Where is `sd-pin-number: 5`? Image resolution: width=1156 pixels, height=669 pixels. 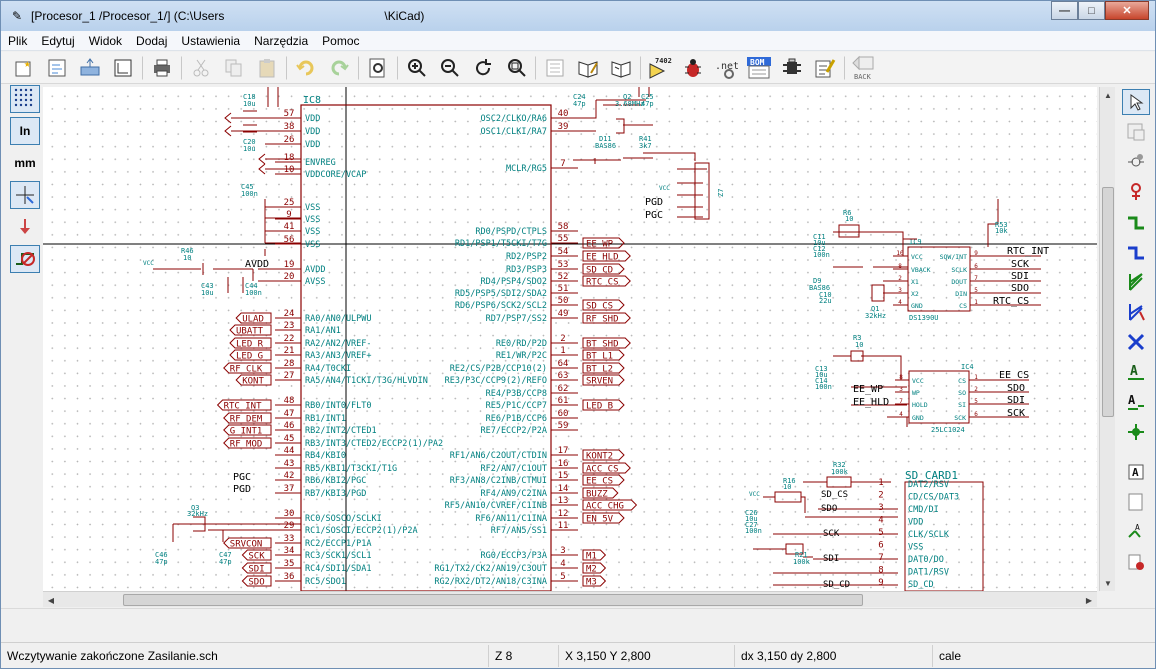 sd-pin-number: 5 is located at coordinates (880, 533).